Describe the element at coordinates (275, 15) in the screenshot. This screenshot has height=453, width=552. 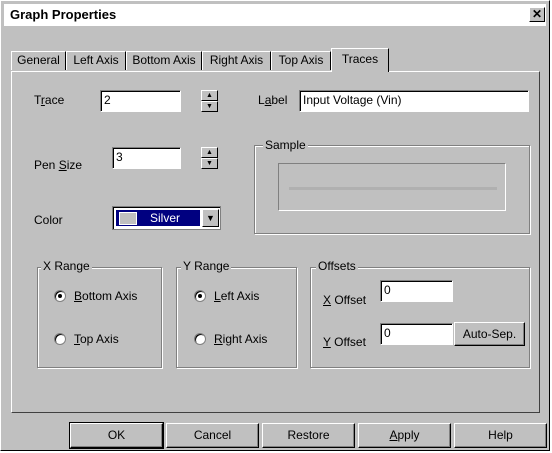
I see `title-bar: Graph Properties ✕` at that location.